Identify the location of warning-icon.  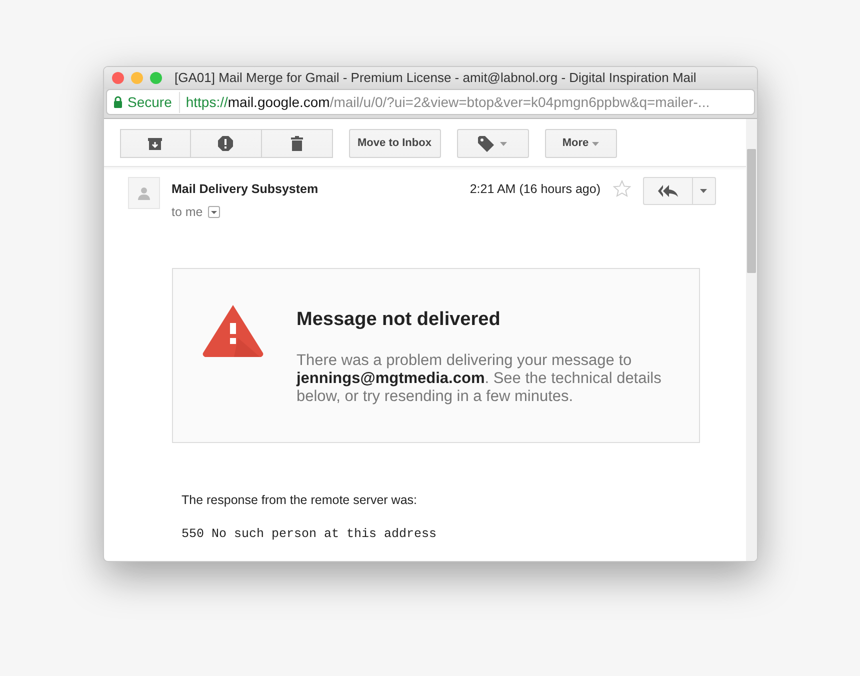
(233, 329).